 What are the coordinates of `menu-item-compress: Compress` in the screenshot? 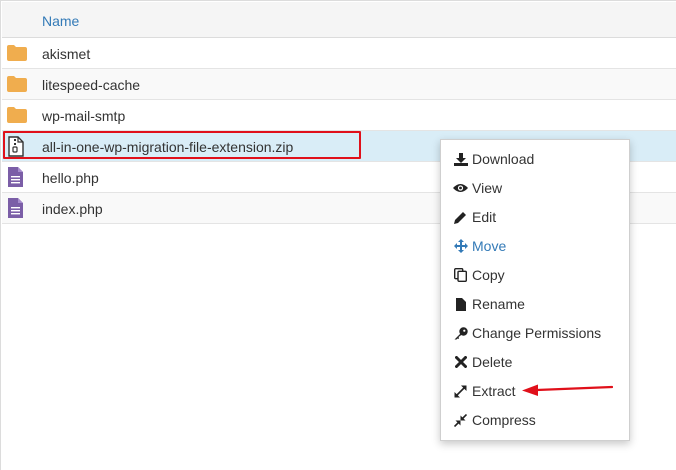 It's located at (538, 420).